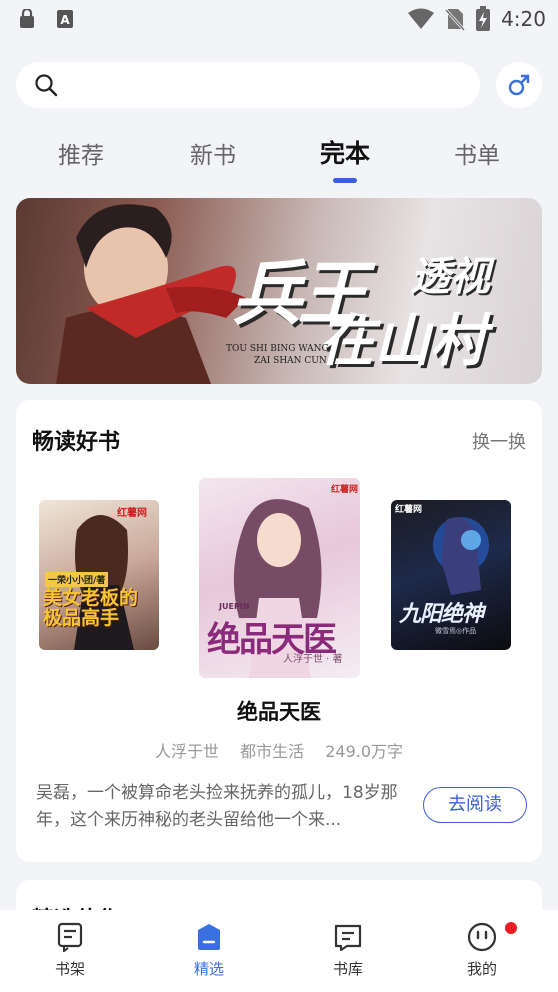 The width and height of the screenshot is (558, 992). I want to click on male-icon, so click(519, 85).